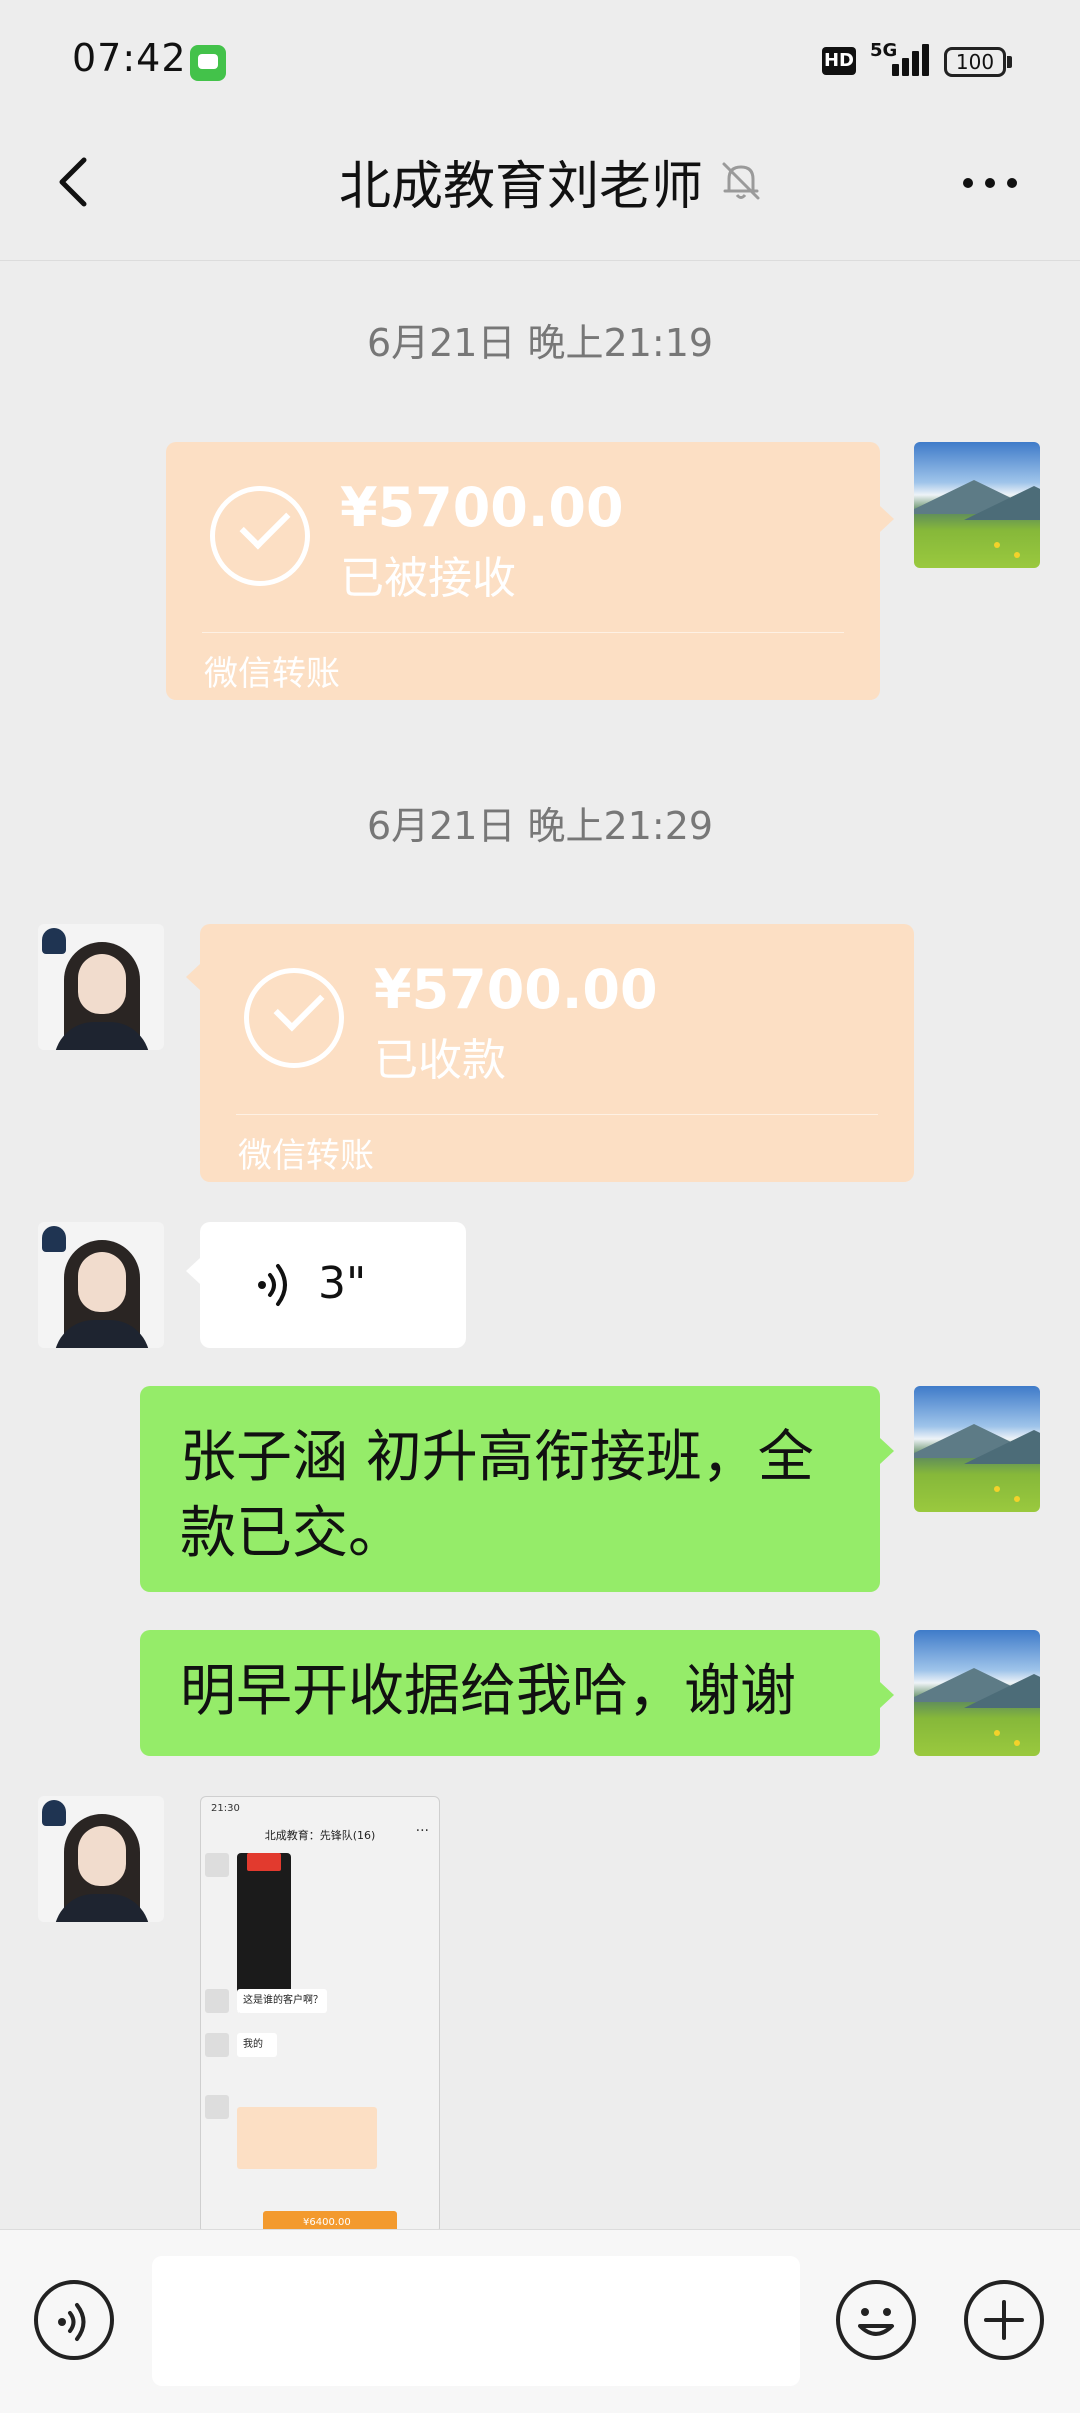 This screenshot has width=1080, height=2413. What do you see at coordinates (488, 1691) in the screenshot?
I see `message-text-line: 明早开收据给我哈，谢谢` at bounding box center [488, 1691].